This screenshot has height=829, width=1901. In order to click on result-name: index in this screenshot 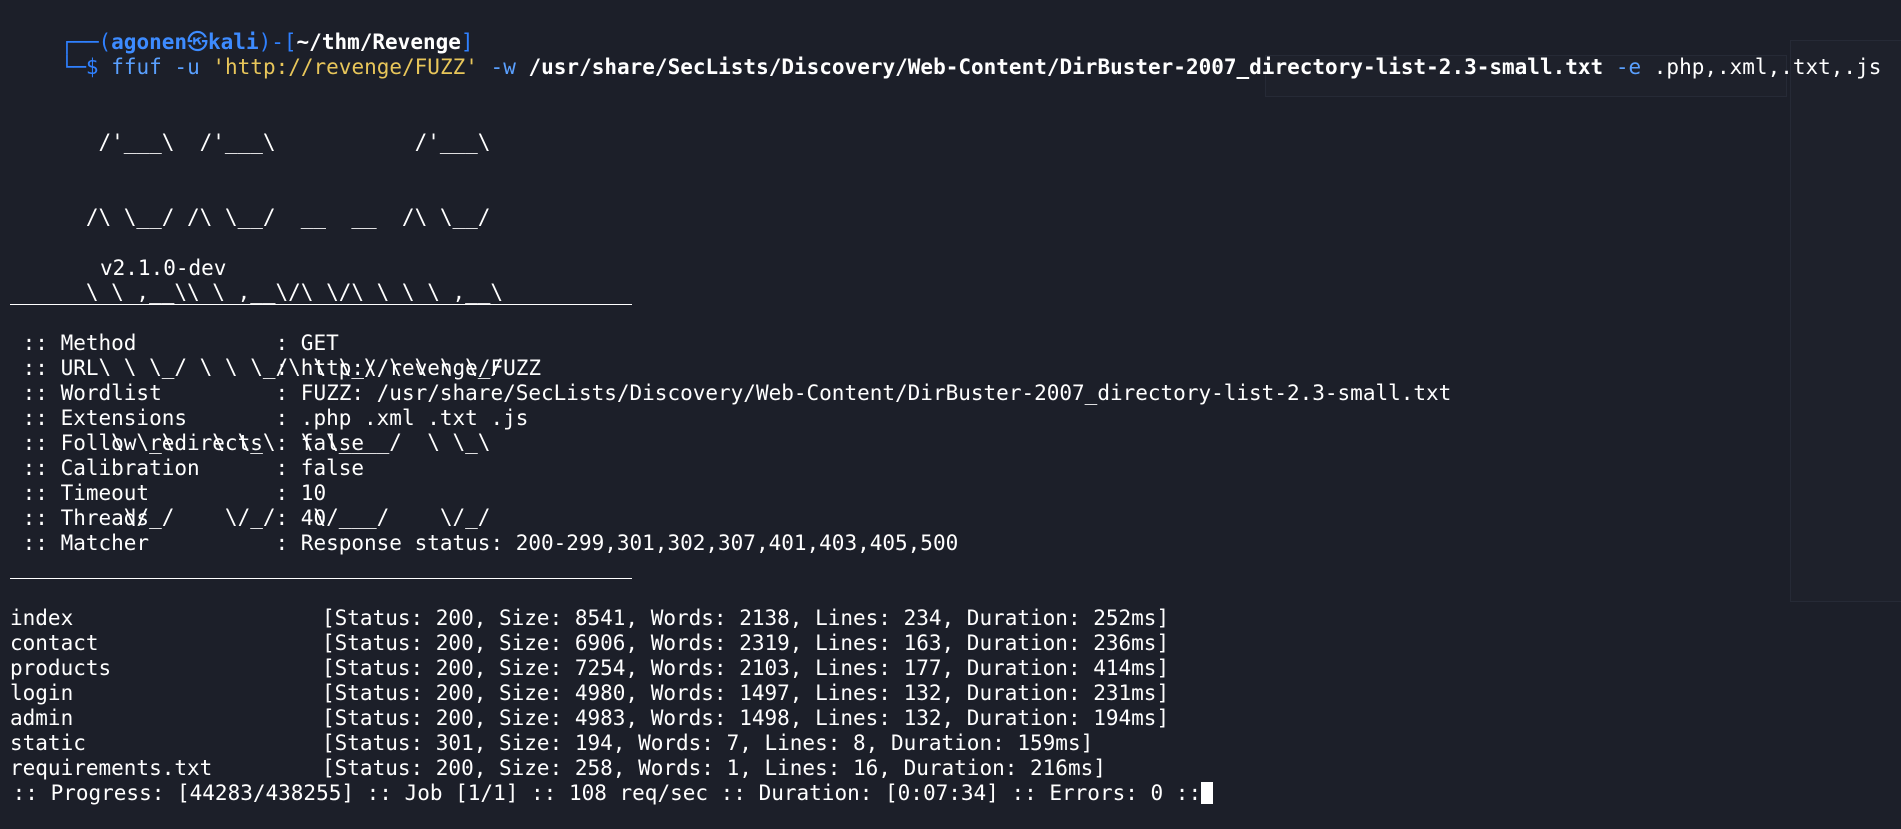, I will do `click(42, 618)`.